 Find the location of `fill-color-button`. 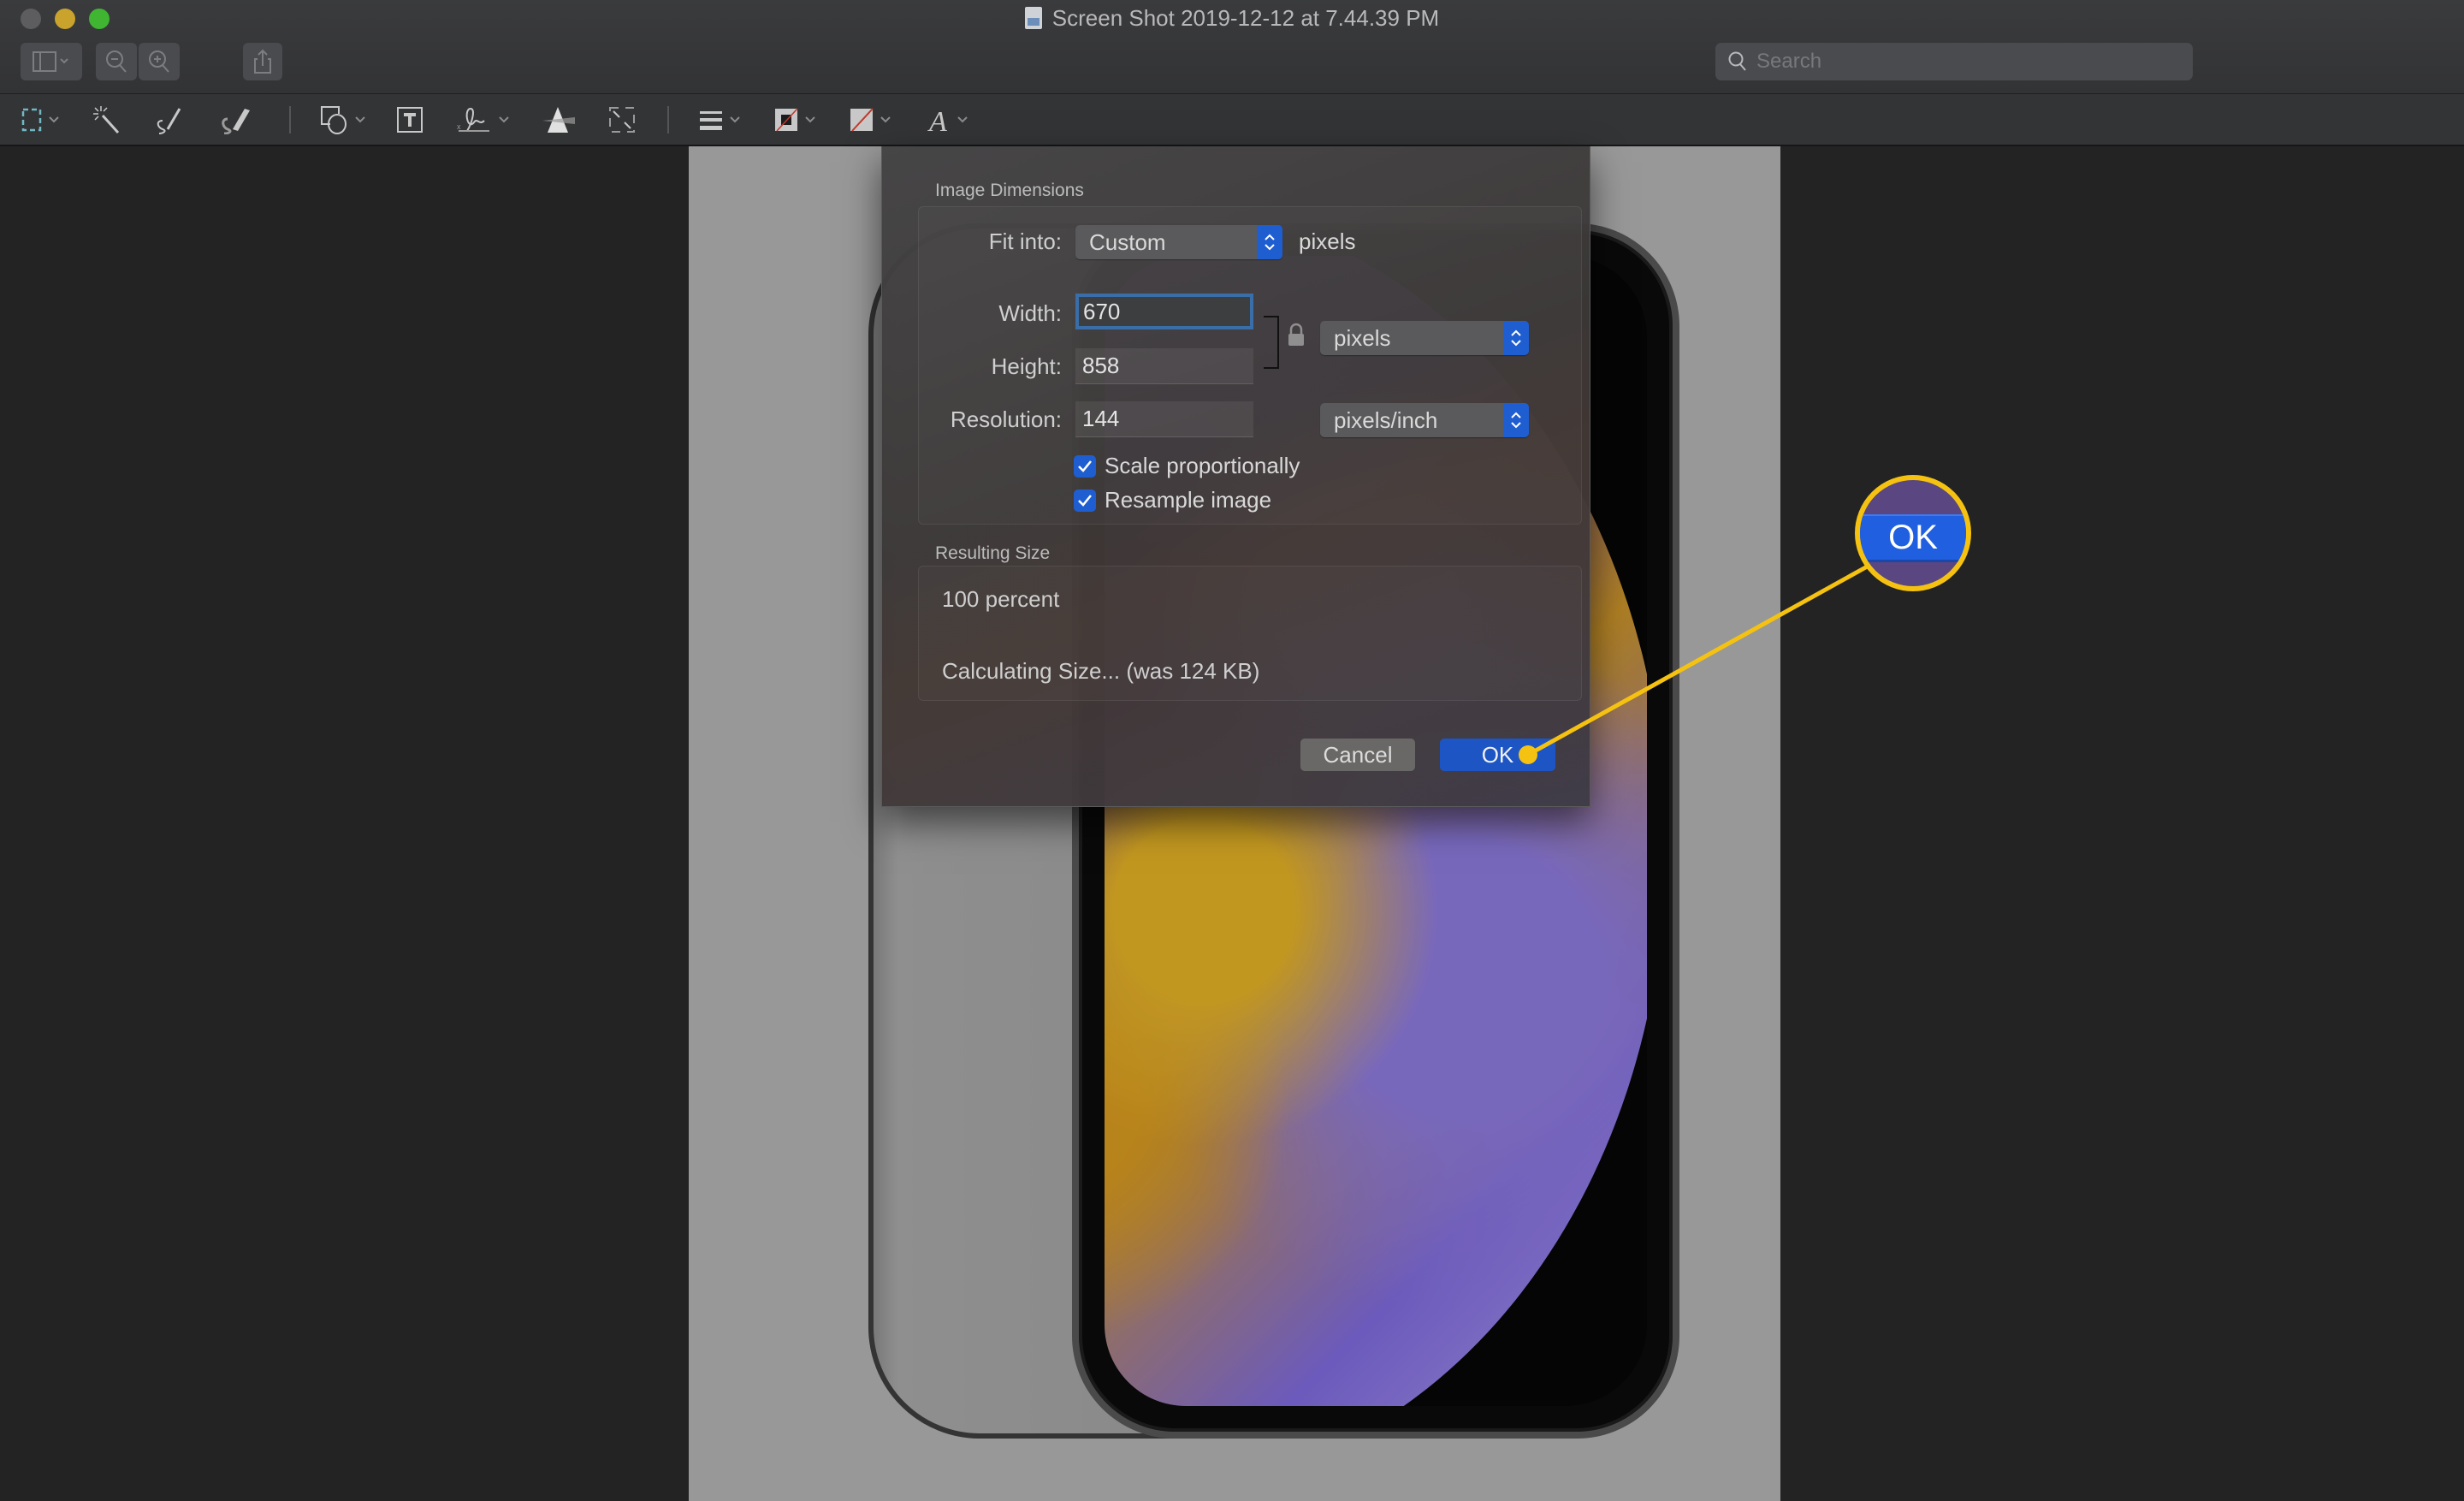

fill-color-button is located at coordinates (870, 119).